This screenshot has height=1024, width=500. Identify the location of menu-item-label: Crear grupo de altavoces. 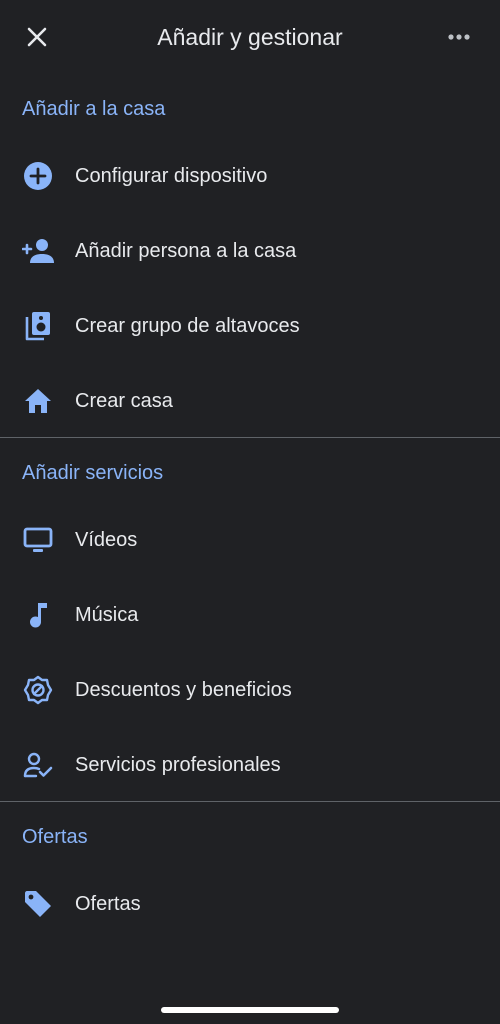
(187, 326).